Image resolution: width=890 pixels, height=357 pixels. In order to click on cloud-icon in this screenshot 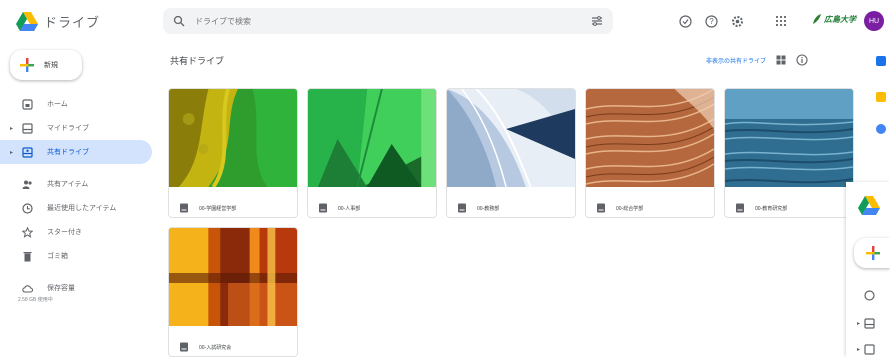, I will do `click(27, 288)`.